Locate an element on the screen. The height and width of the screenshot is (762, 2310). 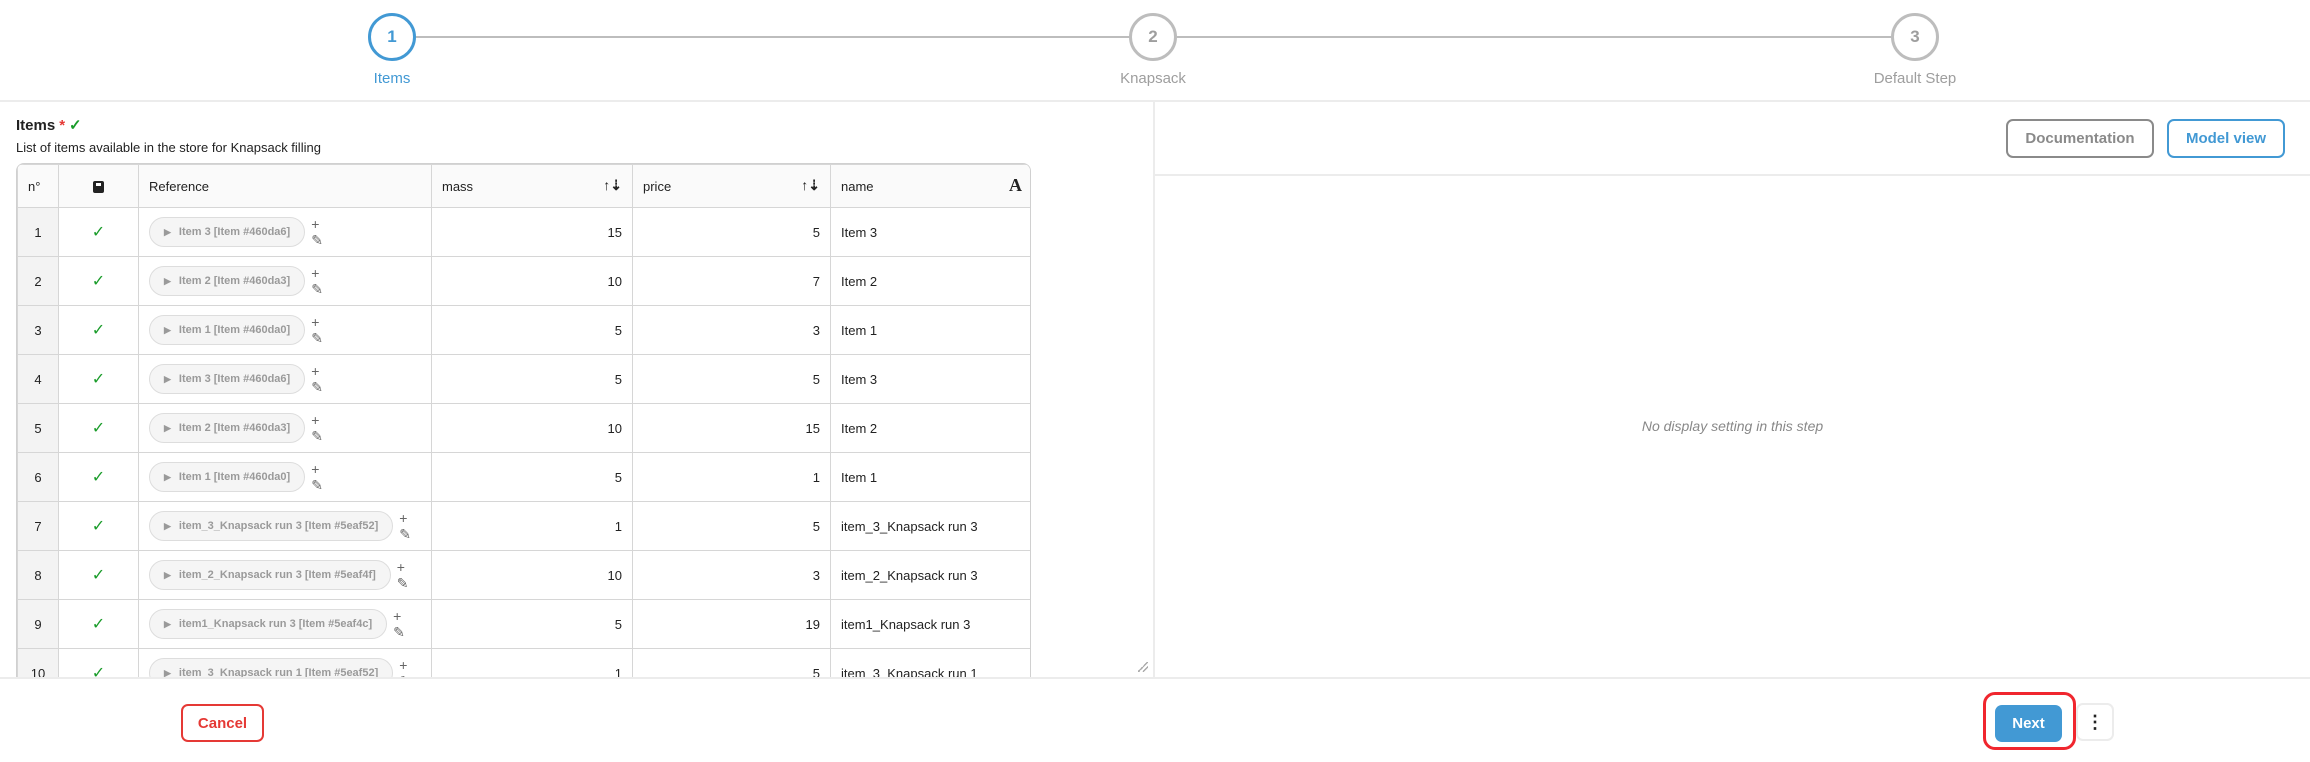
next-button: Next is located at coordinates (2028, 723).